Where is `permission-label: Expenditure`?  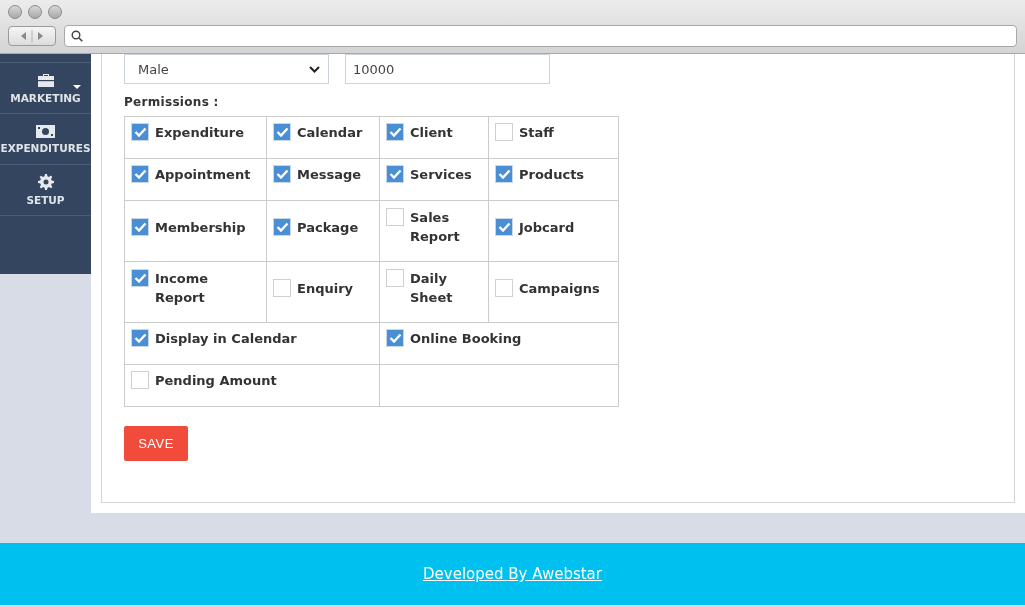 permission-label: Expenditure is located at coordinates (200, 133).